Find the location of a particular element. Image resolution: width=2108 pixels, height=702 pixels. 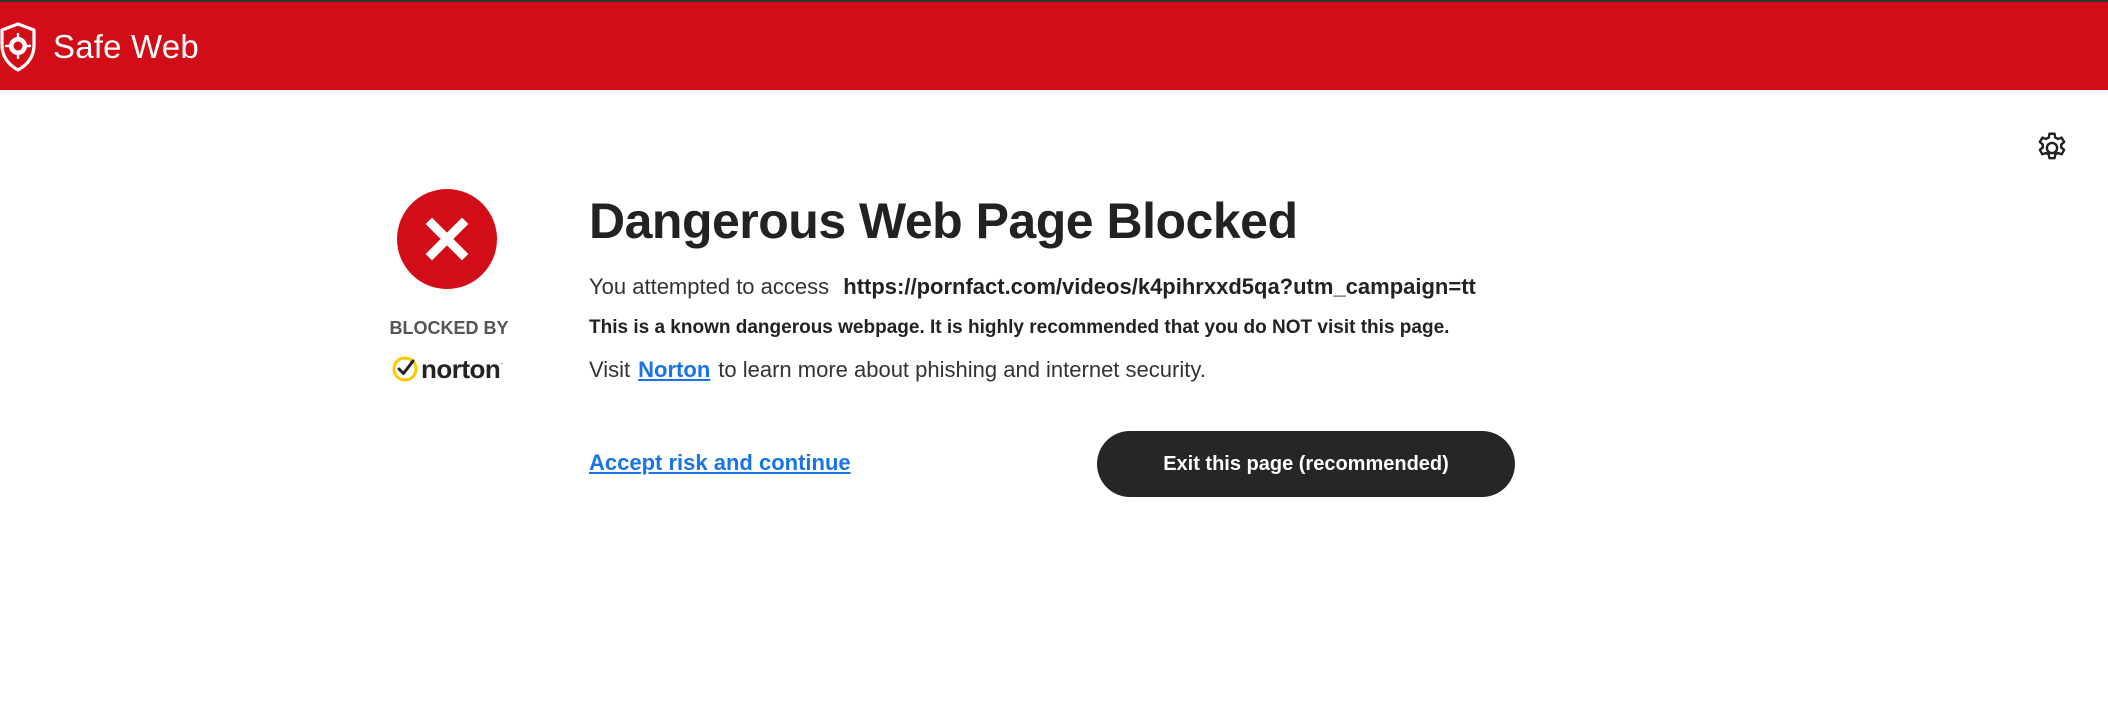

app-header: Safe Web is located at coordinates (1054, 46).